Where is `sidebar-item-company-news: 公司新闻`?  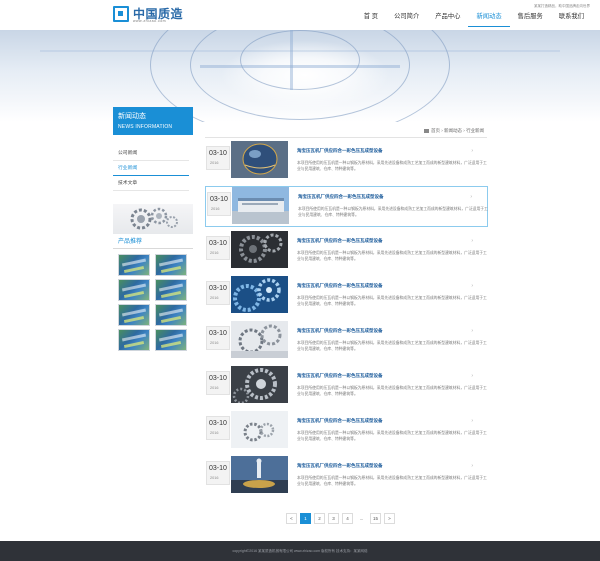
sidebar-item-company-news: 公司新闻 is located at coordinates (151, 153).